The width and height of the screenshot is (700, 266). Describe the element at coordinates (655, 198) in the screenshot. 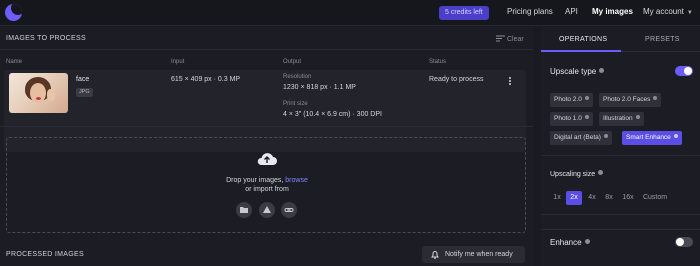

I see `size-custom: Custom` at that location.